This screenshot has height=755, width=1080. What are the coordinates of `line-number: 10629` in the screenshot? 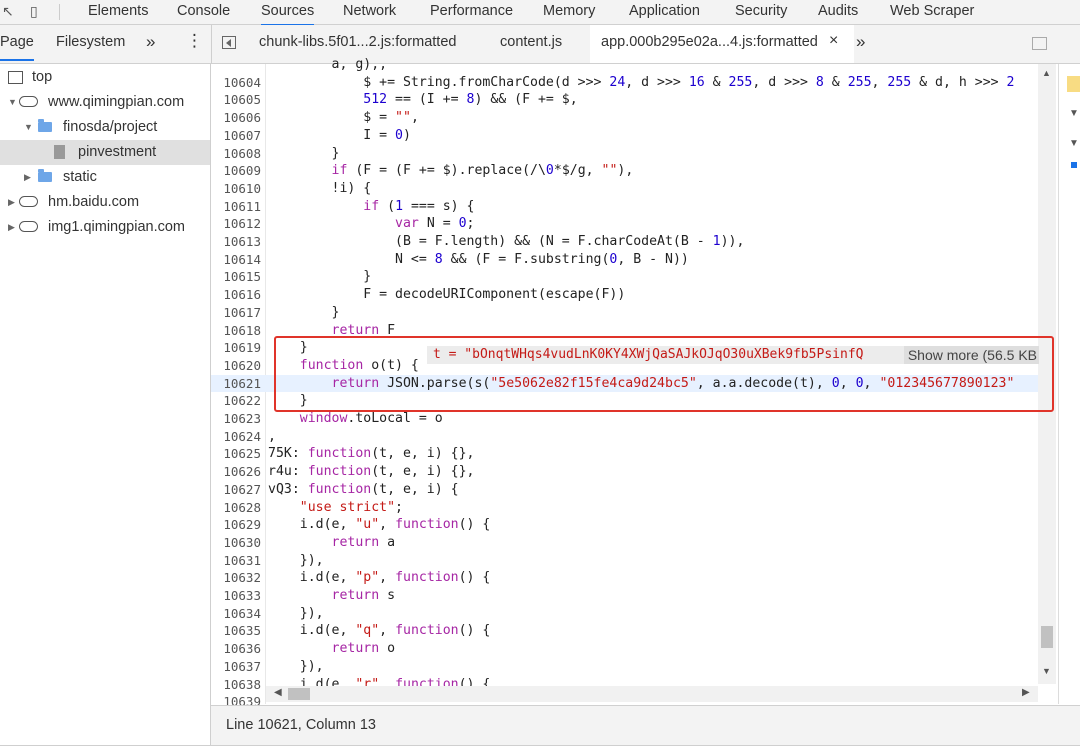 It's located at (236, 525).